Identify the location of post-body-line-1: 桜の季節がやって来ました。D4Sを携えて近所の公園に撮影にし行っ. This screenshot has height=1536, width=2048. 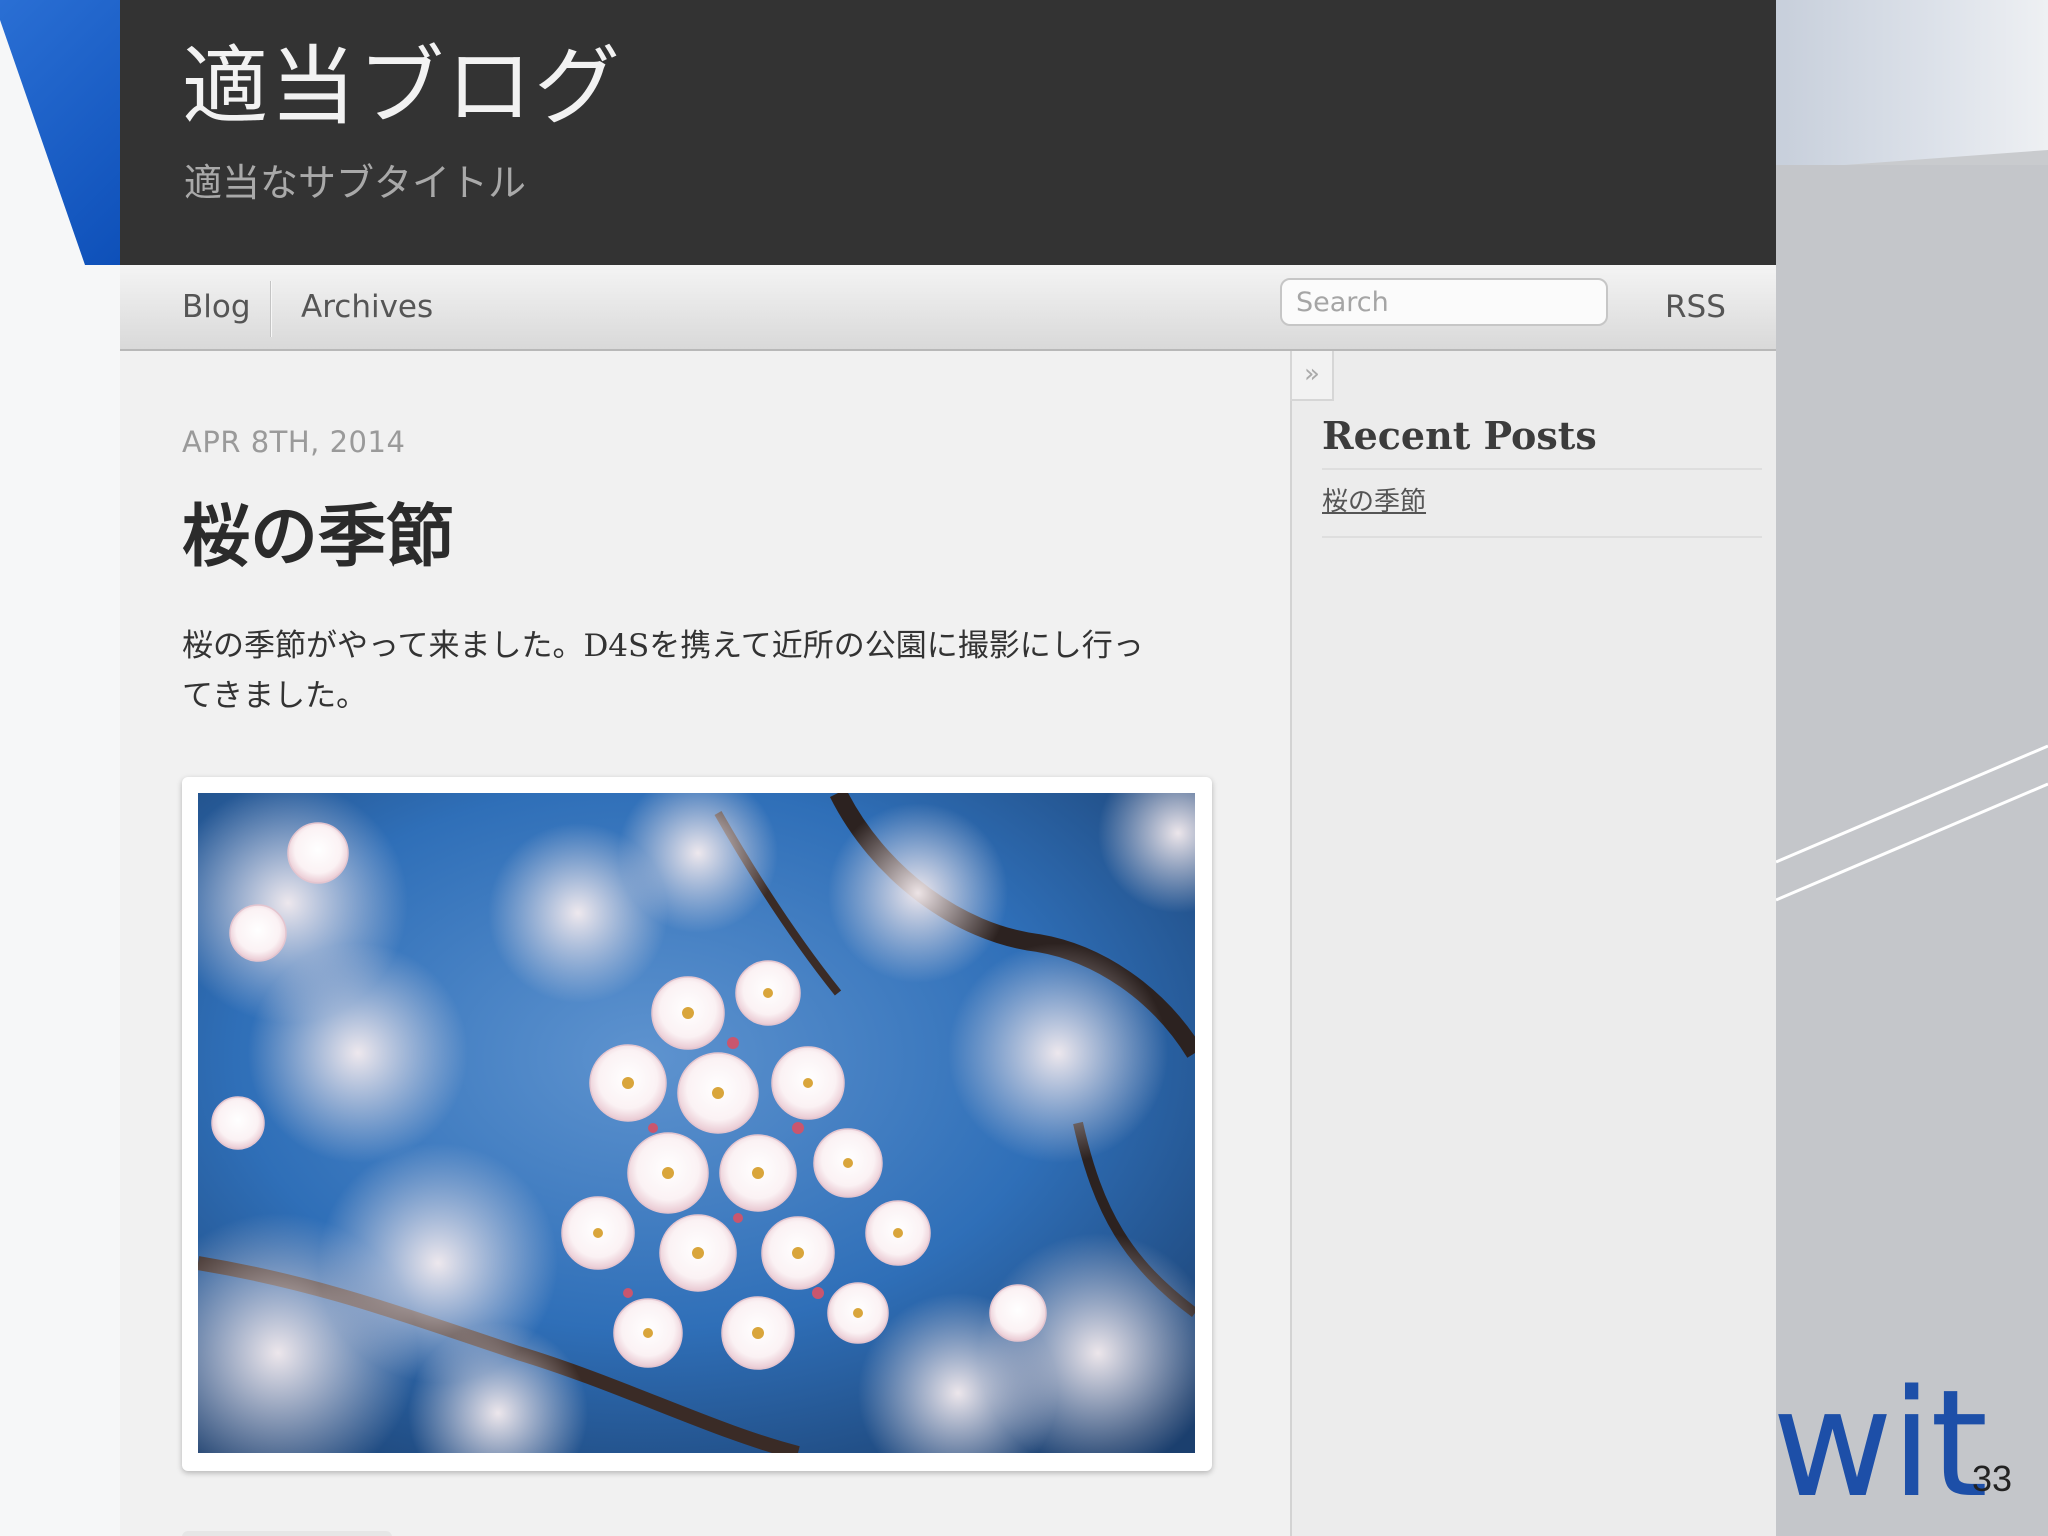
(663, 646).